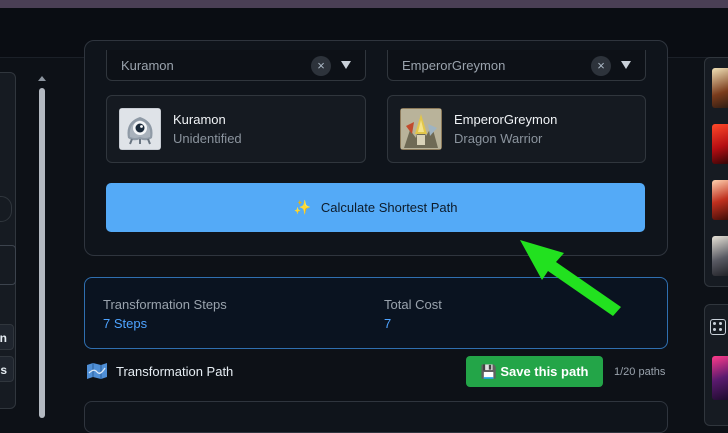 Image resolution: width=728 pixels, height=433 pixels. I want to click on left-scrollbar, so click(42, 245).